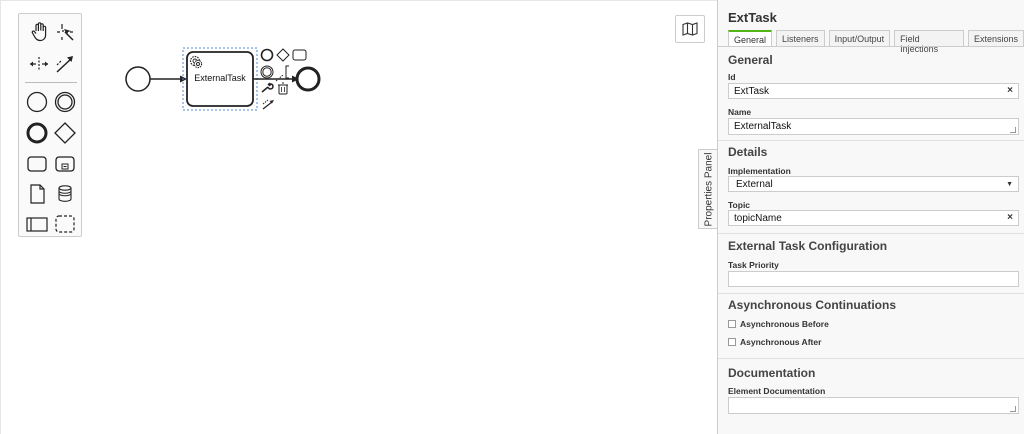 The image size is (1024, 434). What do you see at coordinates (732, 324) in the screenshot?
I see `async-before-checkbox` at bounding box center [732, 324].